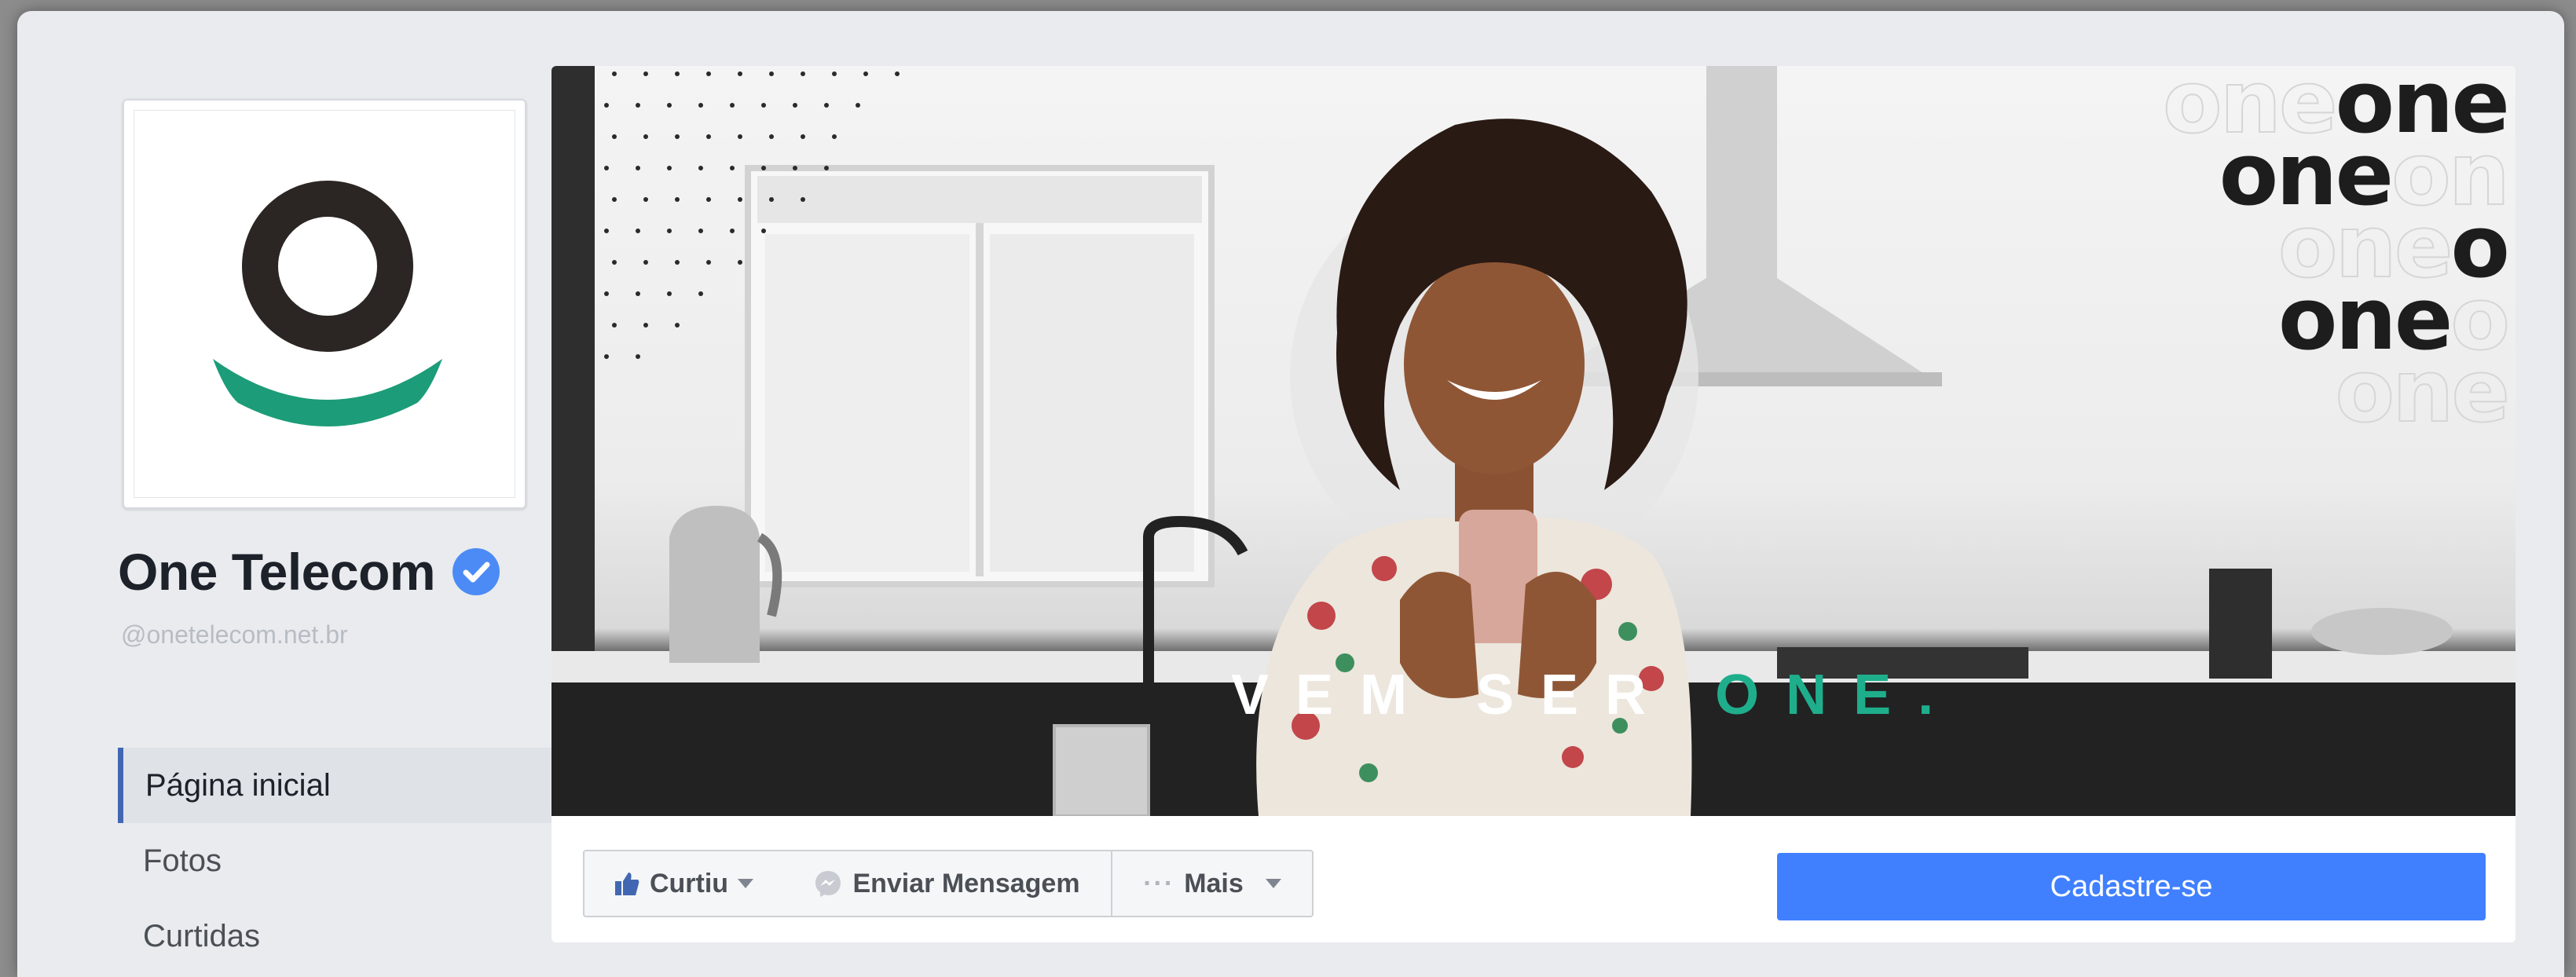  I want to click on nav-item-photos: Fotos, so click(334, 860).